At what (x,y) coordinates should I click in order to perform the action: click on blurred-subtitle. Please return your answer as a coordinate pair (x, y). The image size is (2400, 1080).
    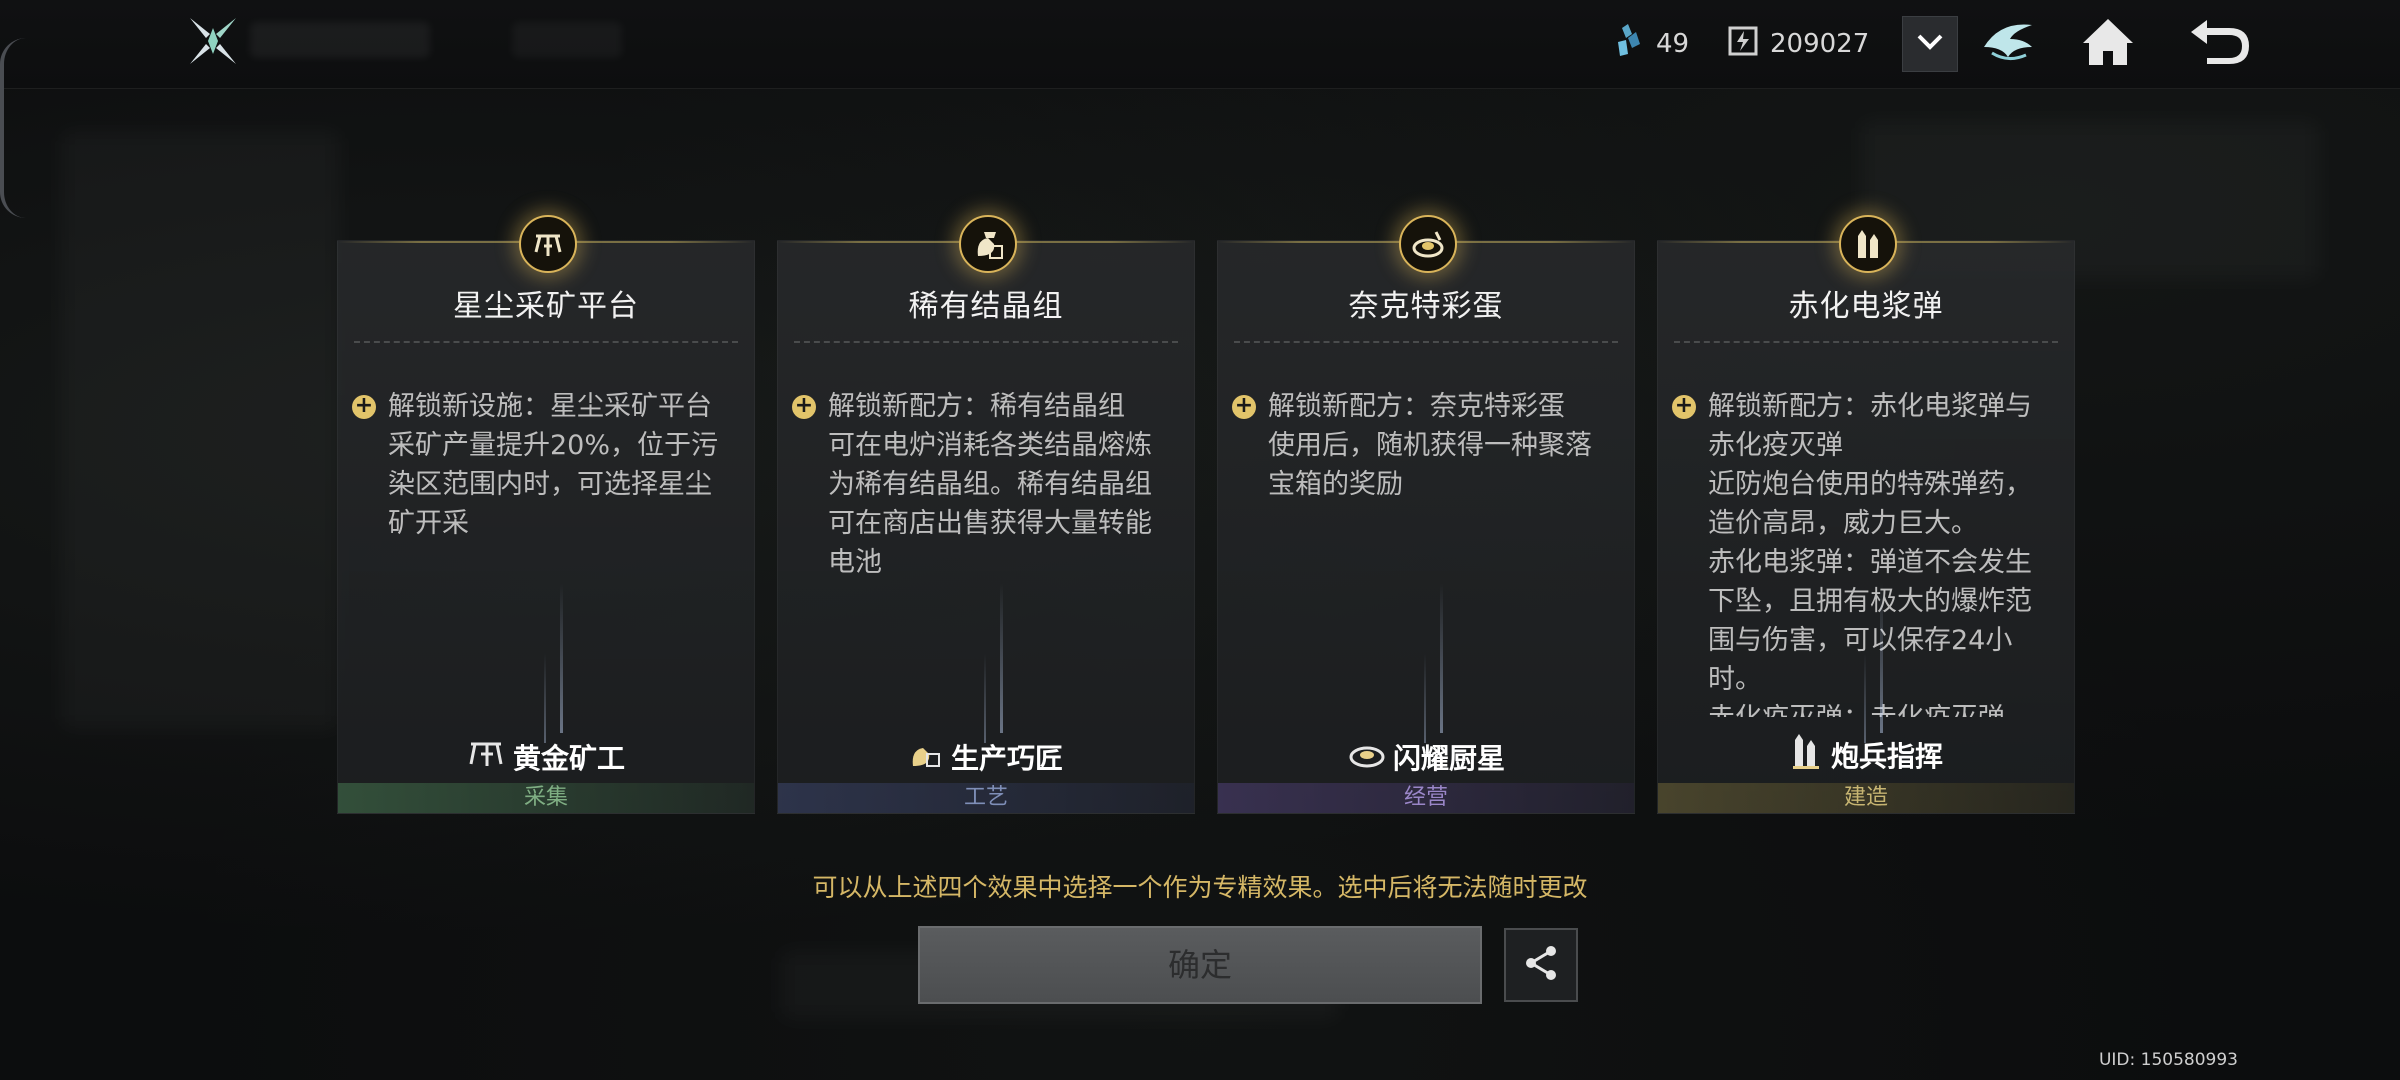
    Looking at the image, I should click on (567, 40).